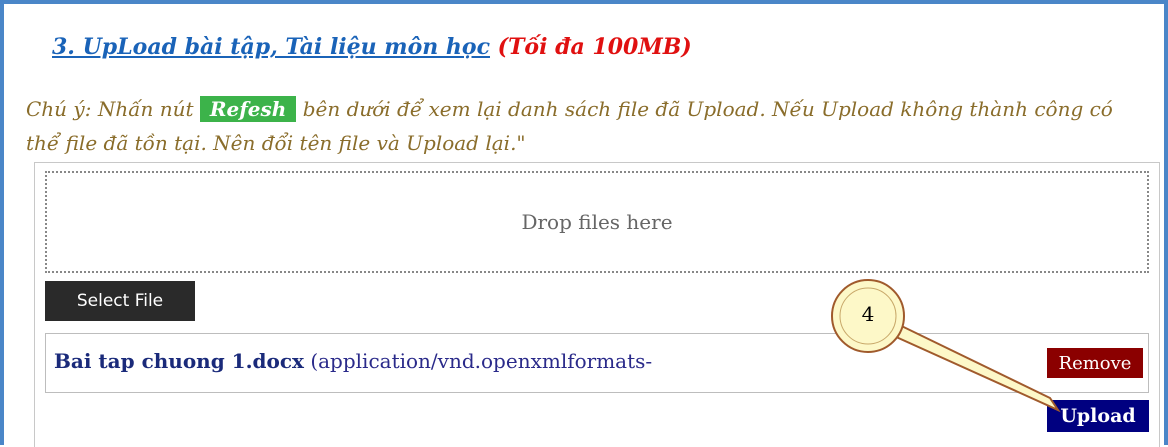 This screenshot has width=1168, height=447. Describe the element at coordinates (594, 47) in the screenshot. I see `size-limit-label: (Tối đa 100MB)` at that location.